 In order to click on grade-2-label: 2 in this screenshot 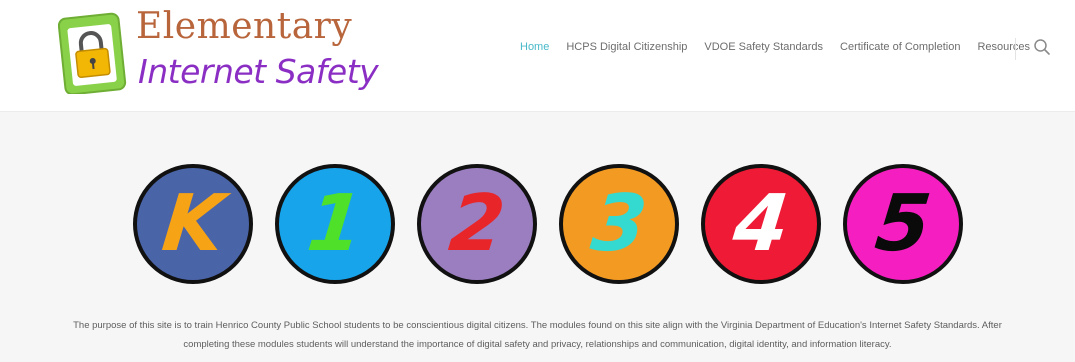, I will do `click(477, 224)`.